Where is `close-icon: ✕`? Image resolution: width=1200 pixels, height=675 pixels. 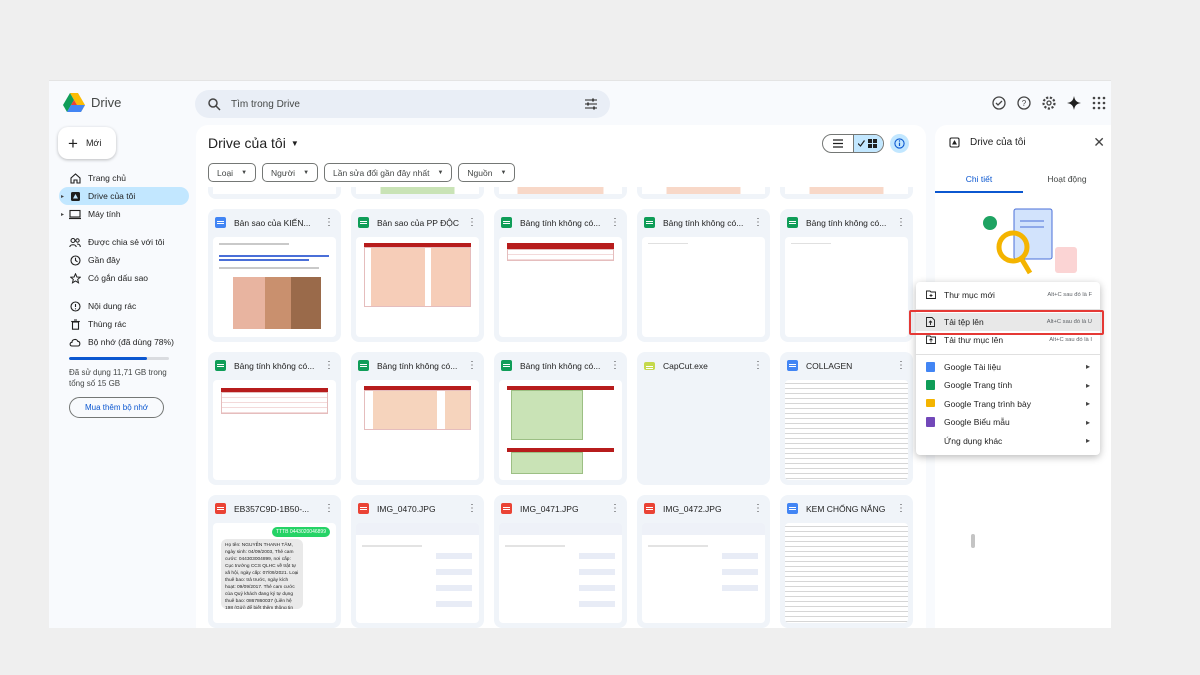 close-icon: ✕ is located at coordinates (1099, 142).